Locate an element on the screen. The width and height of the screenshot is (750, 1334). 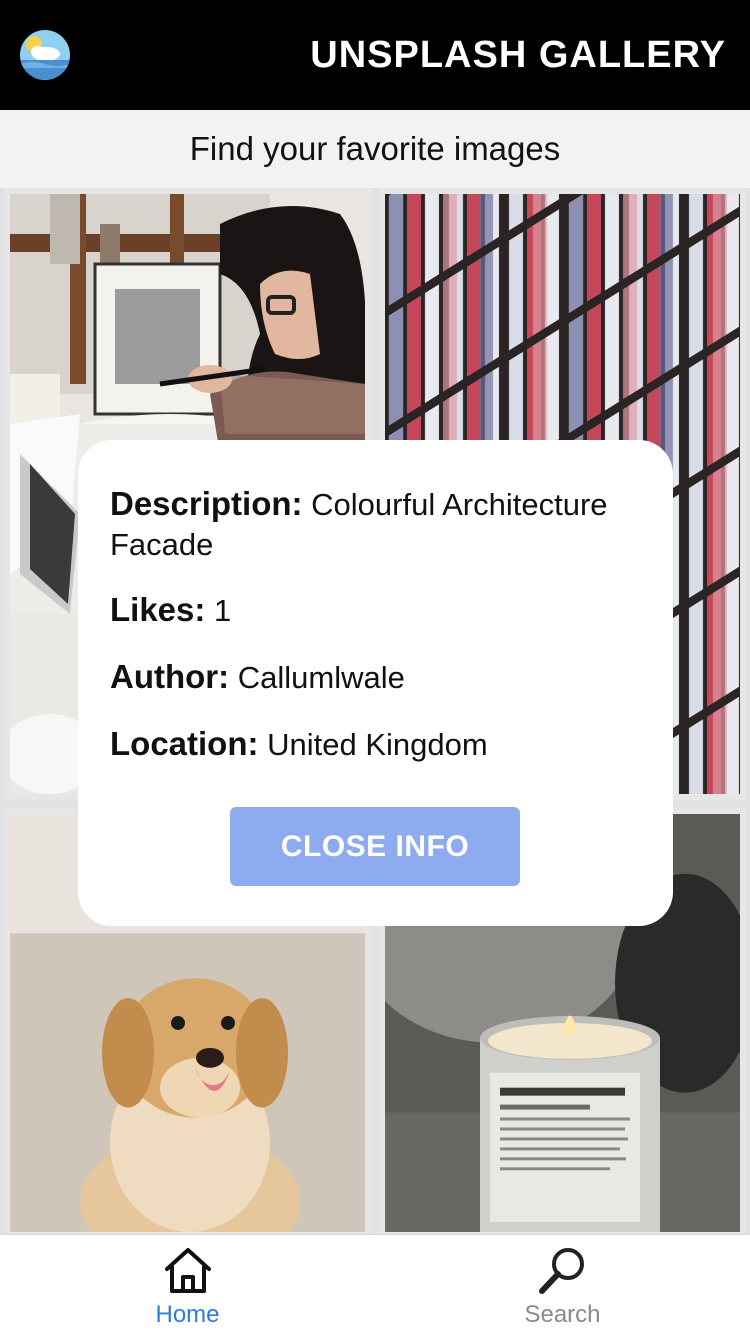
home-icon is located at coordinates (188, 1270).